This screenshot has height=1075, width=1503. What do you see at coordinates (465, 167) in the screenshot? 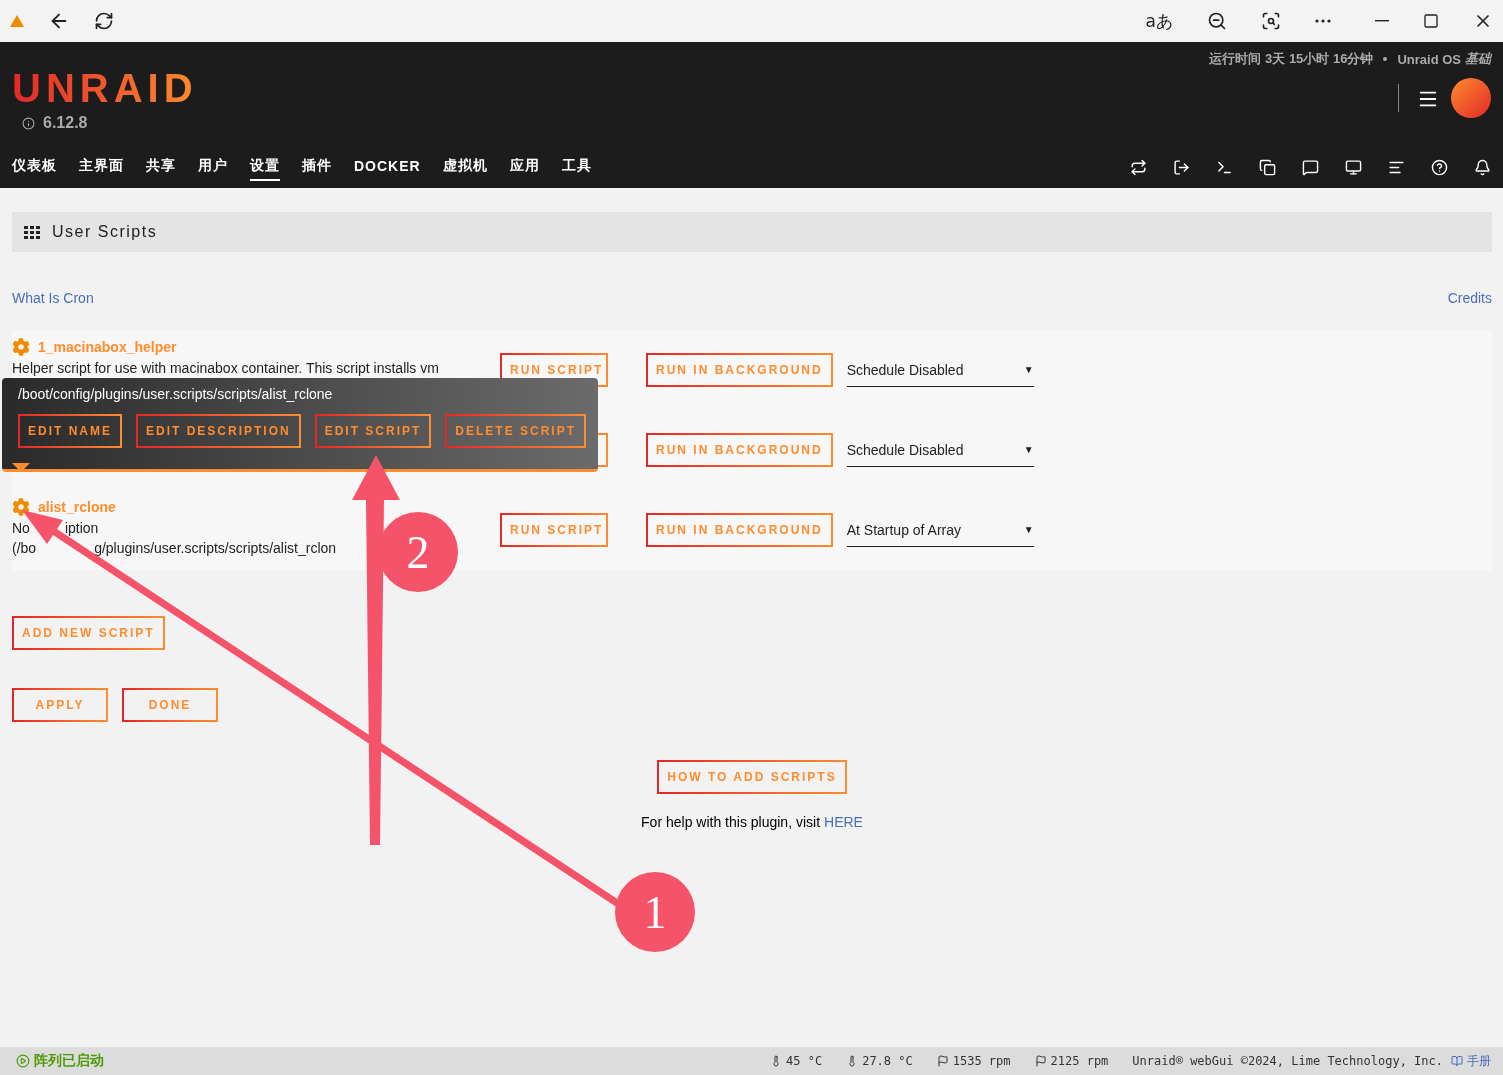
I see `nav-tab: 虚拟机` at bounding box center [465, 167].